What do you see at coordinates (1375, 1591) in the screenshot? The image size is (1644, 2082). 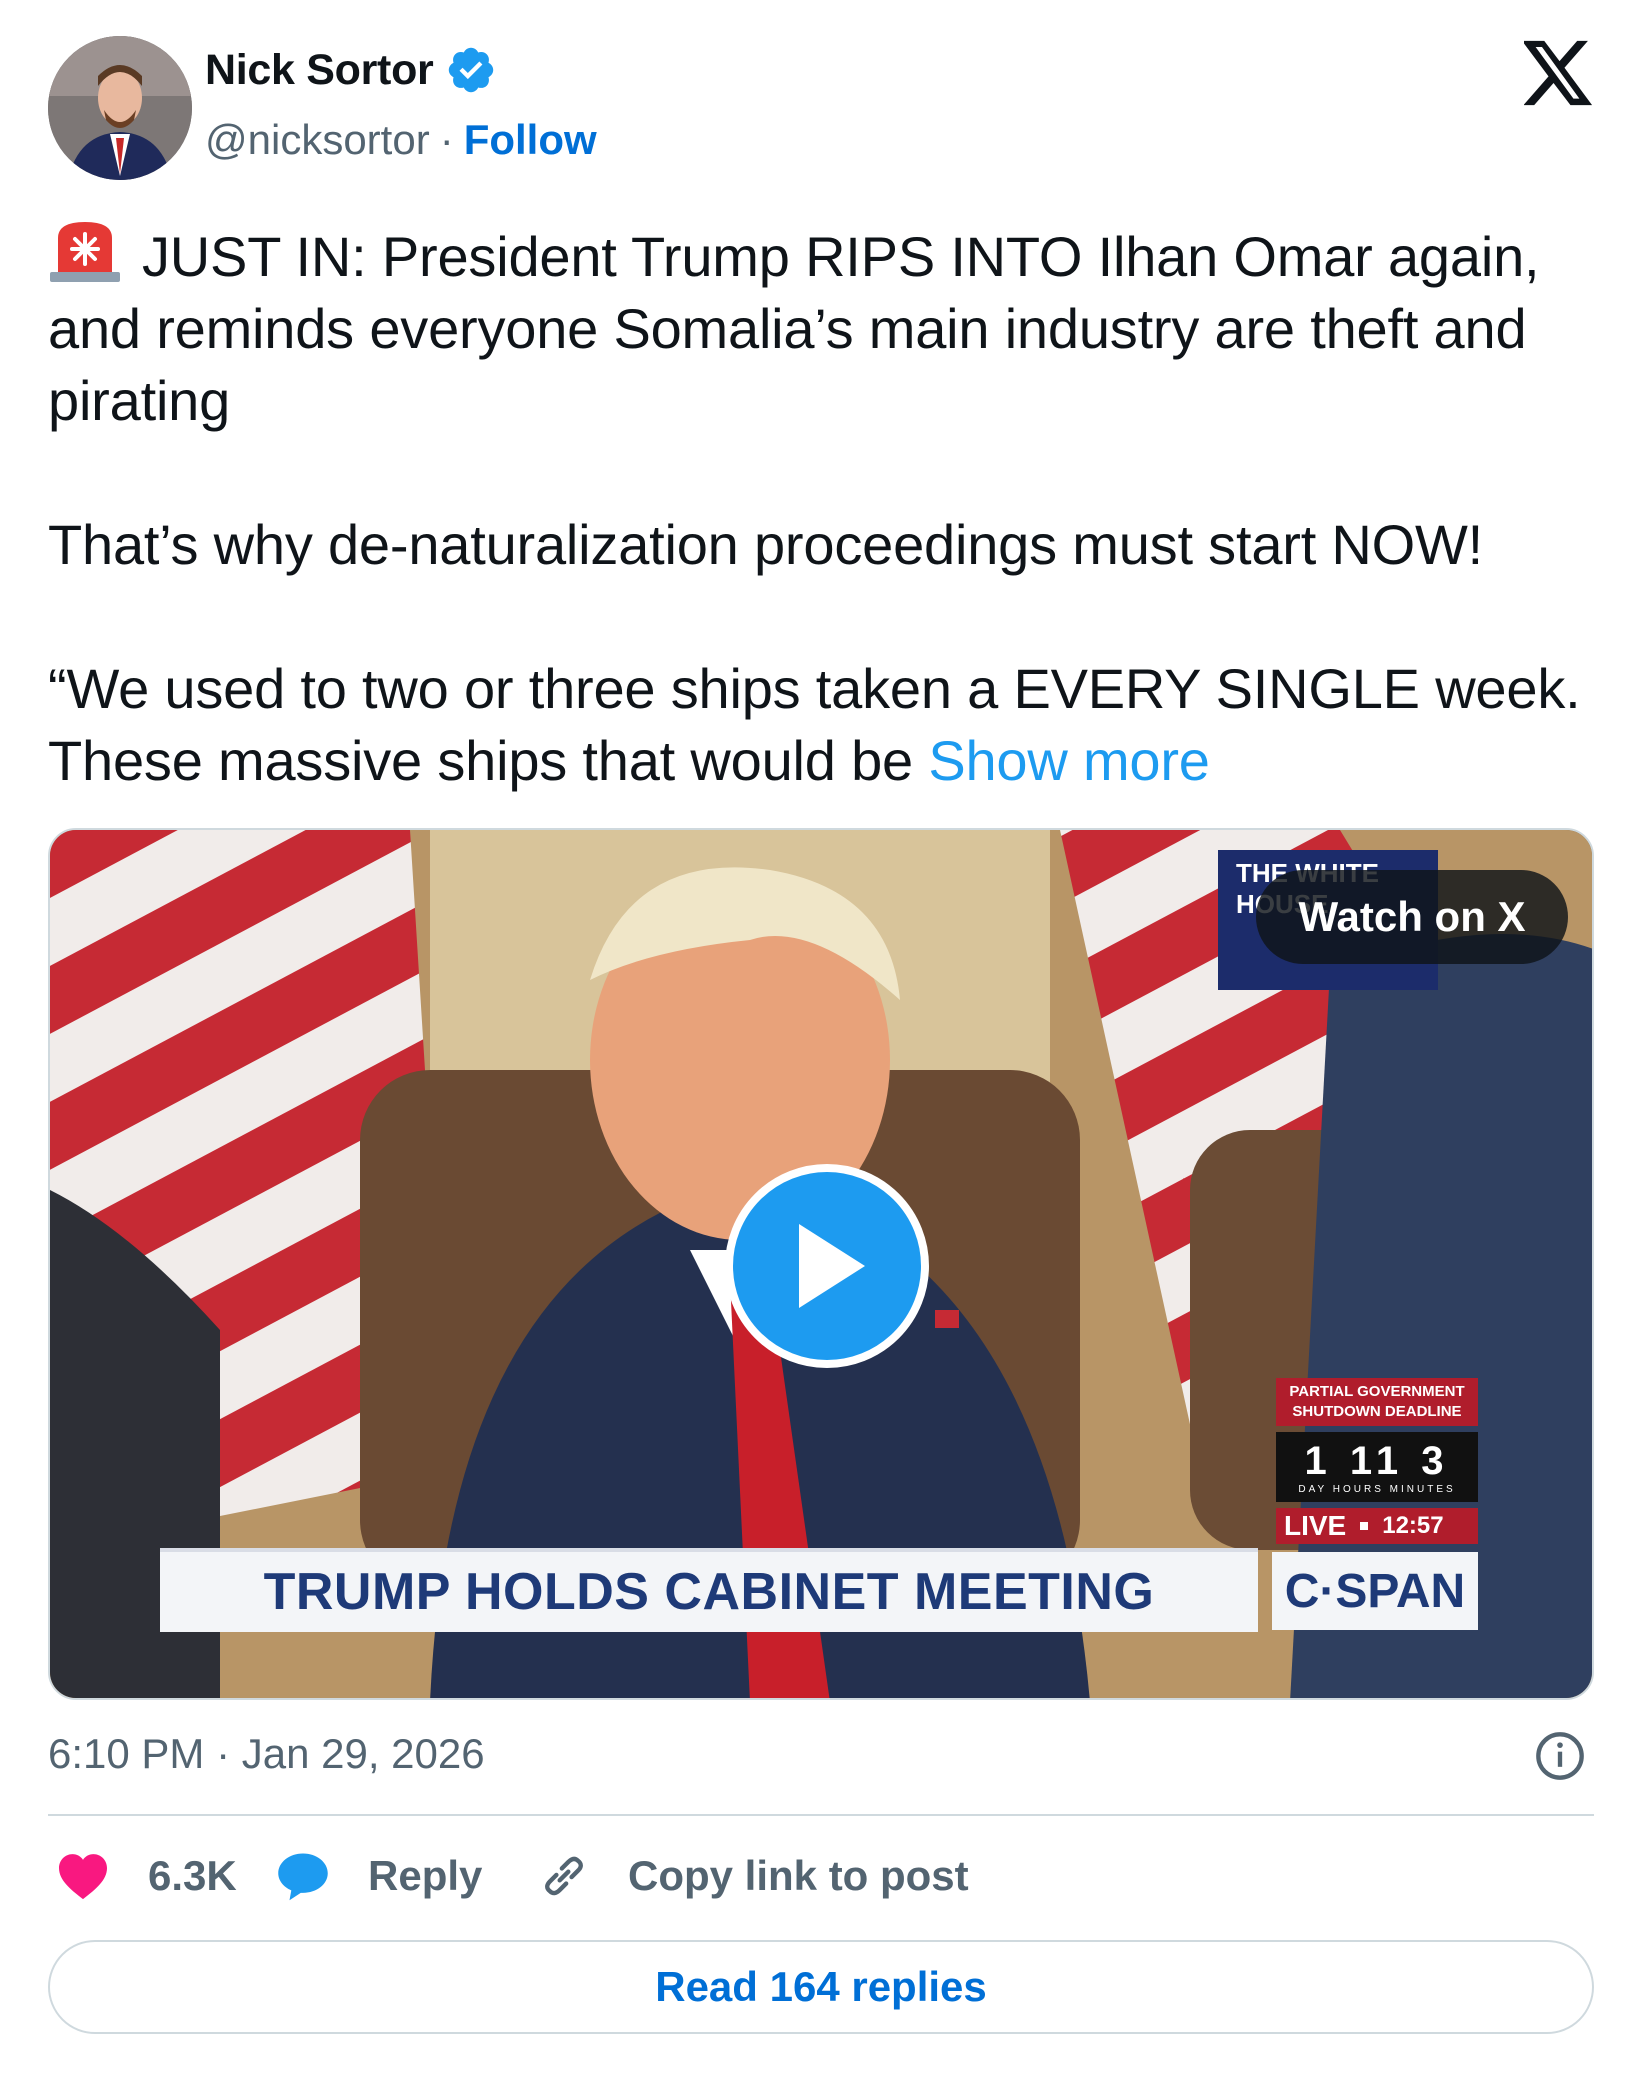 I see `network-logo: C·SPAN` at bounding box center [1375, 1591].